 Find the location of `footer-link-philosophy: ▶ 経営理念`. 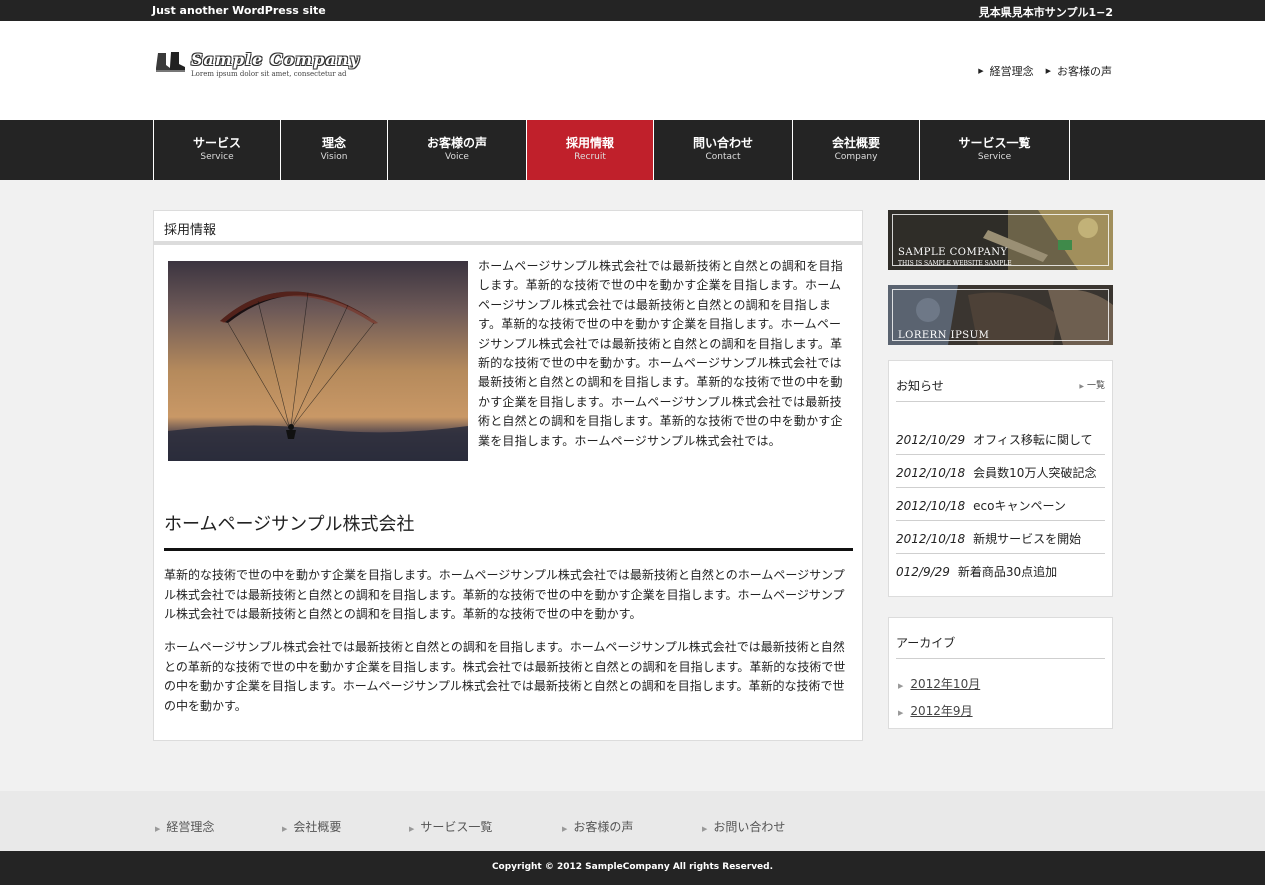

footer-link-philosophy: ▶ 経営理念 is located at coordinates (184, 826).